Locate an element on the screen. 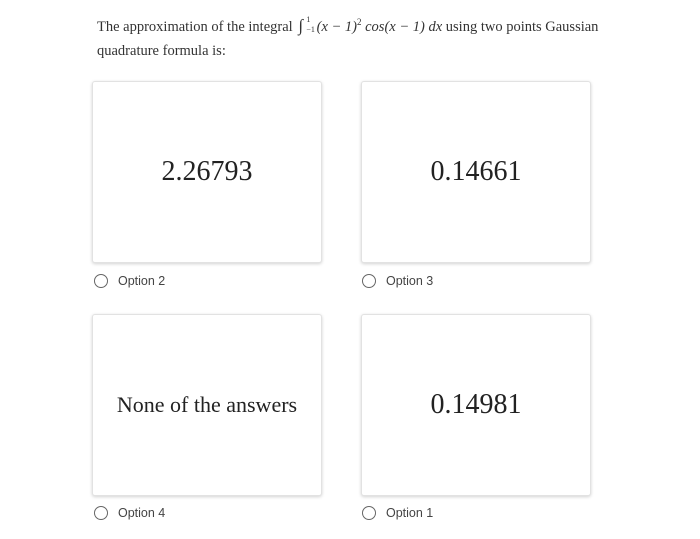 The height and width of the screenshot is (539, 700). integral-sign: ∫ 1 −1 is located at coordinates (306, 26).